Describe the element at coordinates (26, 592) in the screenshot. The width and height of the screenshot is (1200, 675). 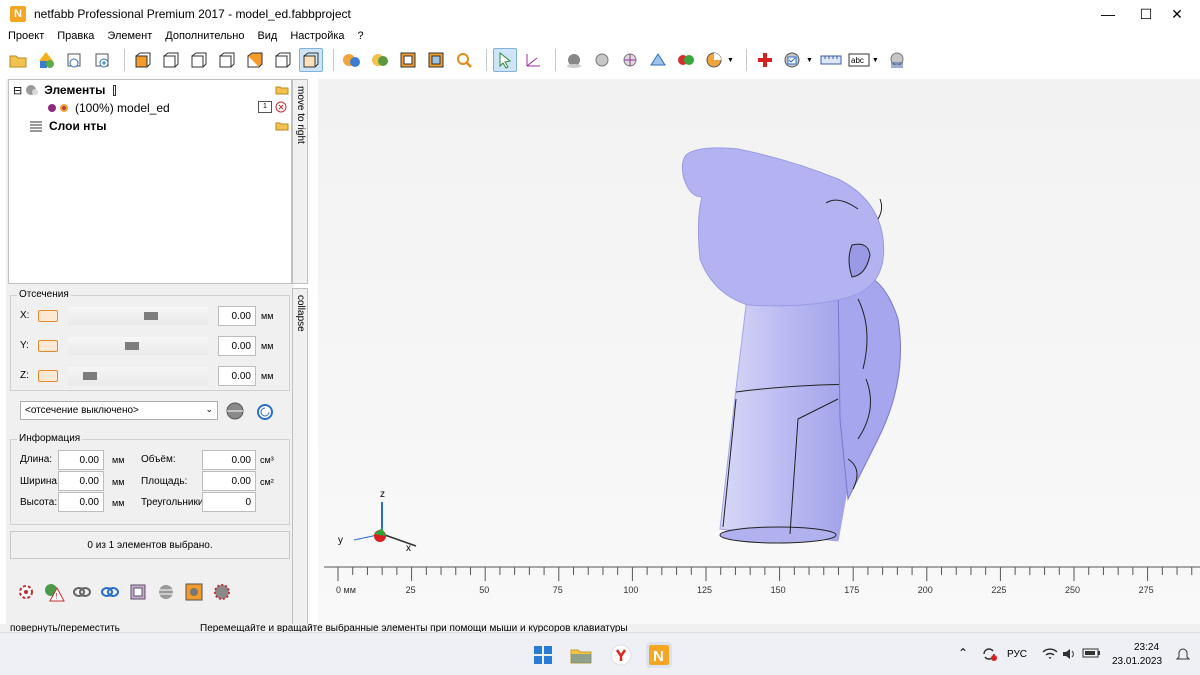
I see `settings-button` at that location.